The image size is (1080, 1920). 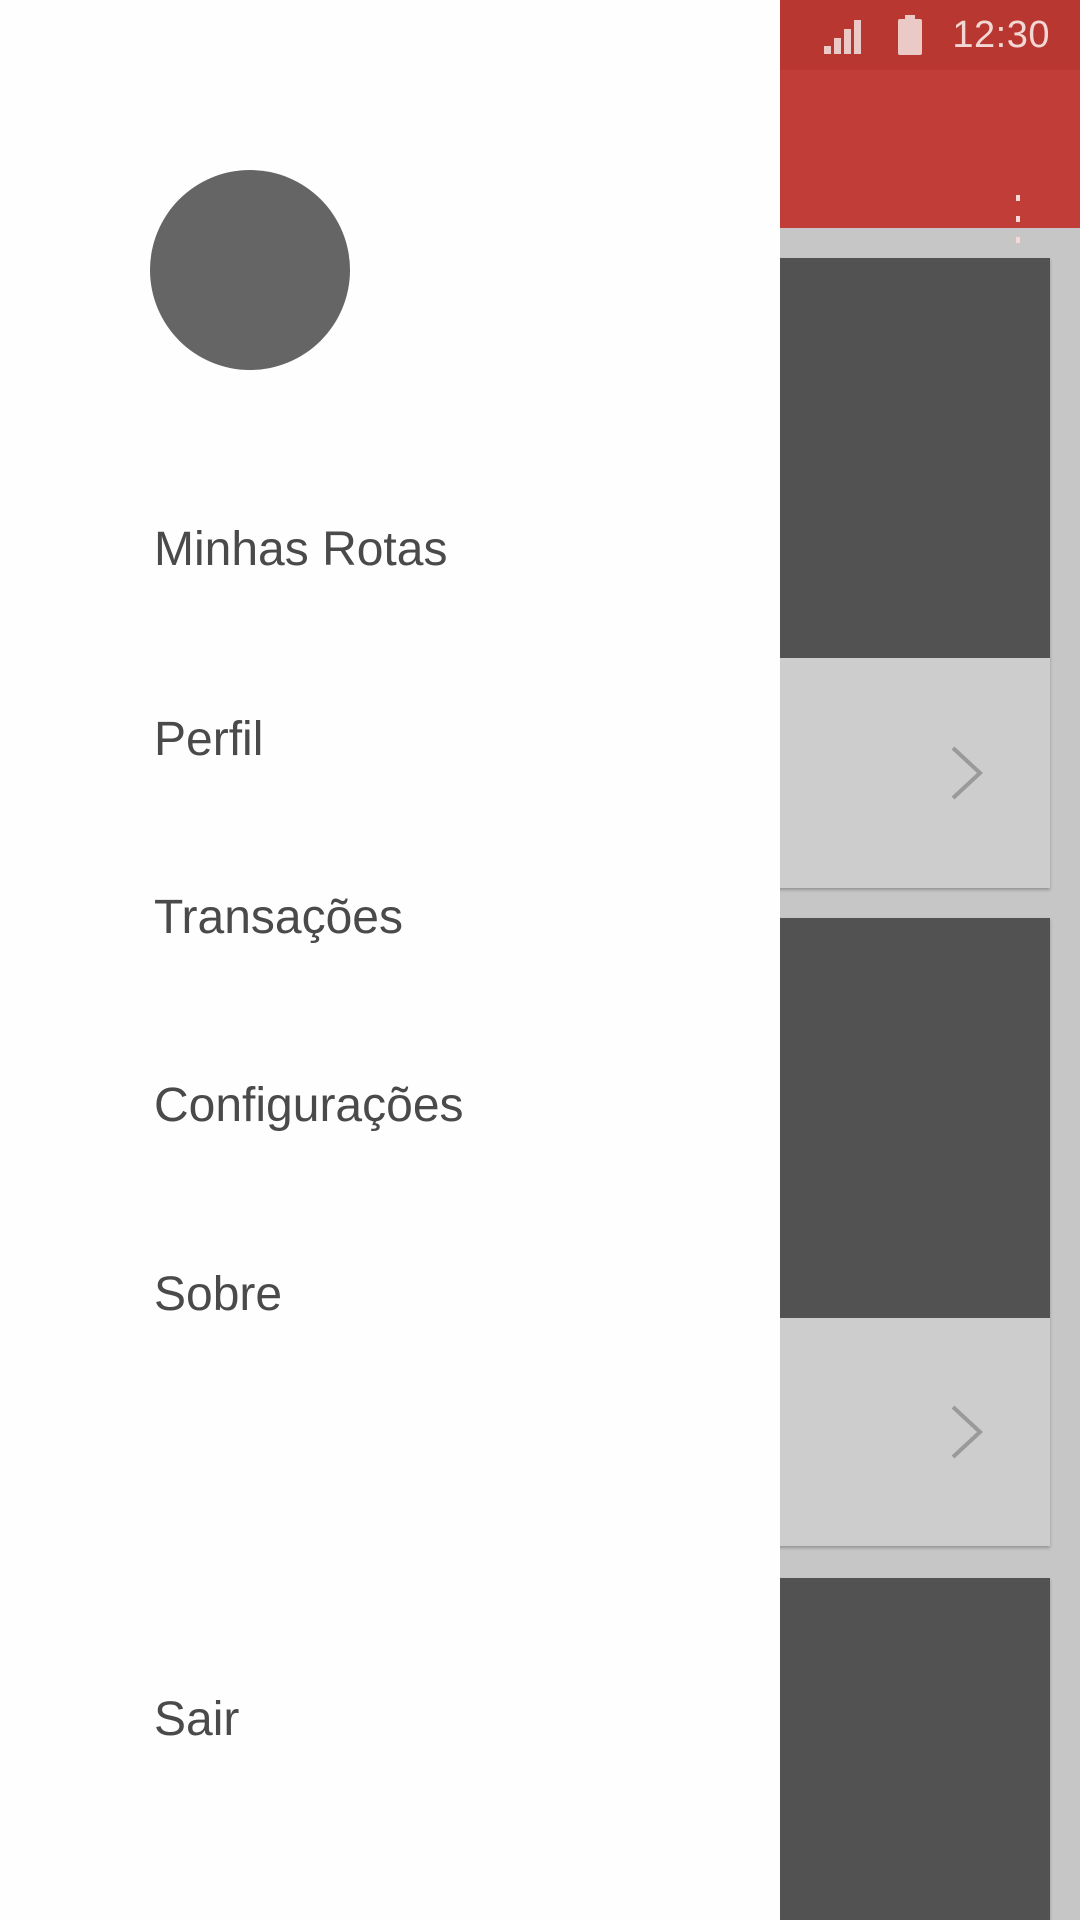 What do you see at coordinates (208, 740) in the screenshot?
I see `drawer-item-perfil: Perfil` at bounding box center [208, 740].